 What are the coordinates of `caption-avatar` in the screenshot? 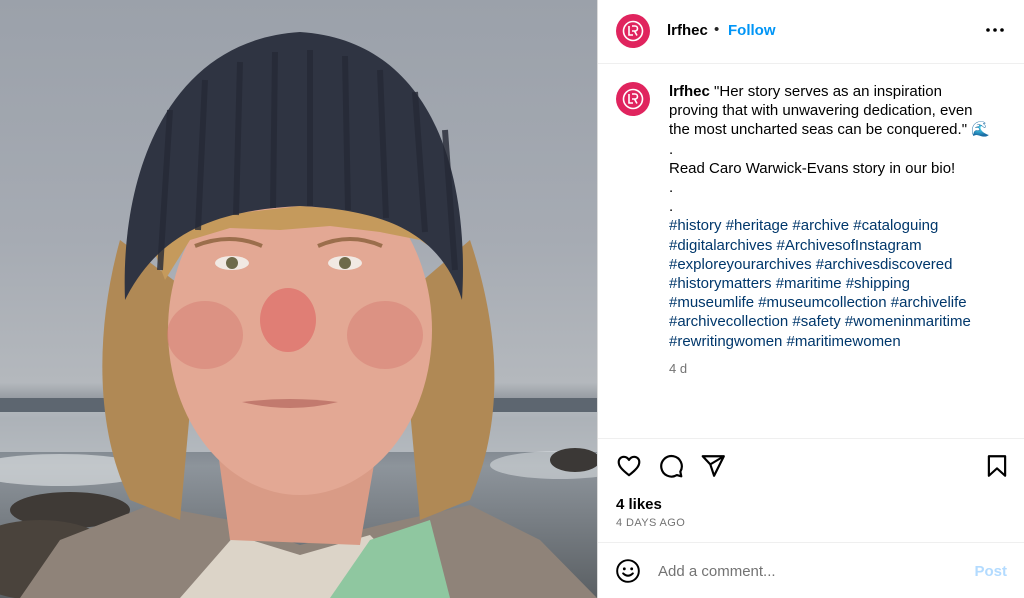 It's located at (633, 99).